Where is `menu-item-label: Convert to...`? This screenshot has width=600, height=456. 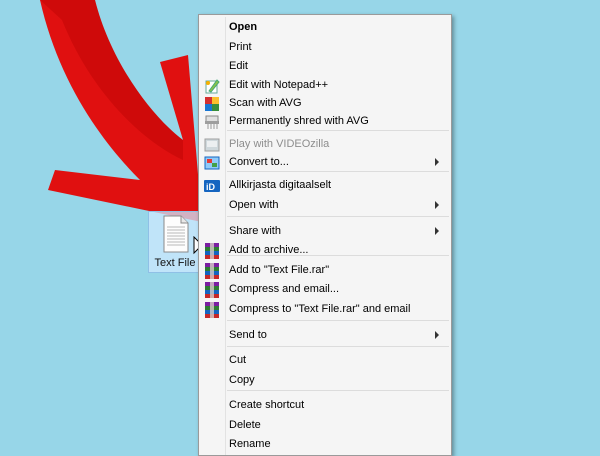
menu-item-label: Convert to... is located at coordinates (259, 162).